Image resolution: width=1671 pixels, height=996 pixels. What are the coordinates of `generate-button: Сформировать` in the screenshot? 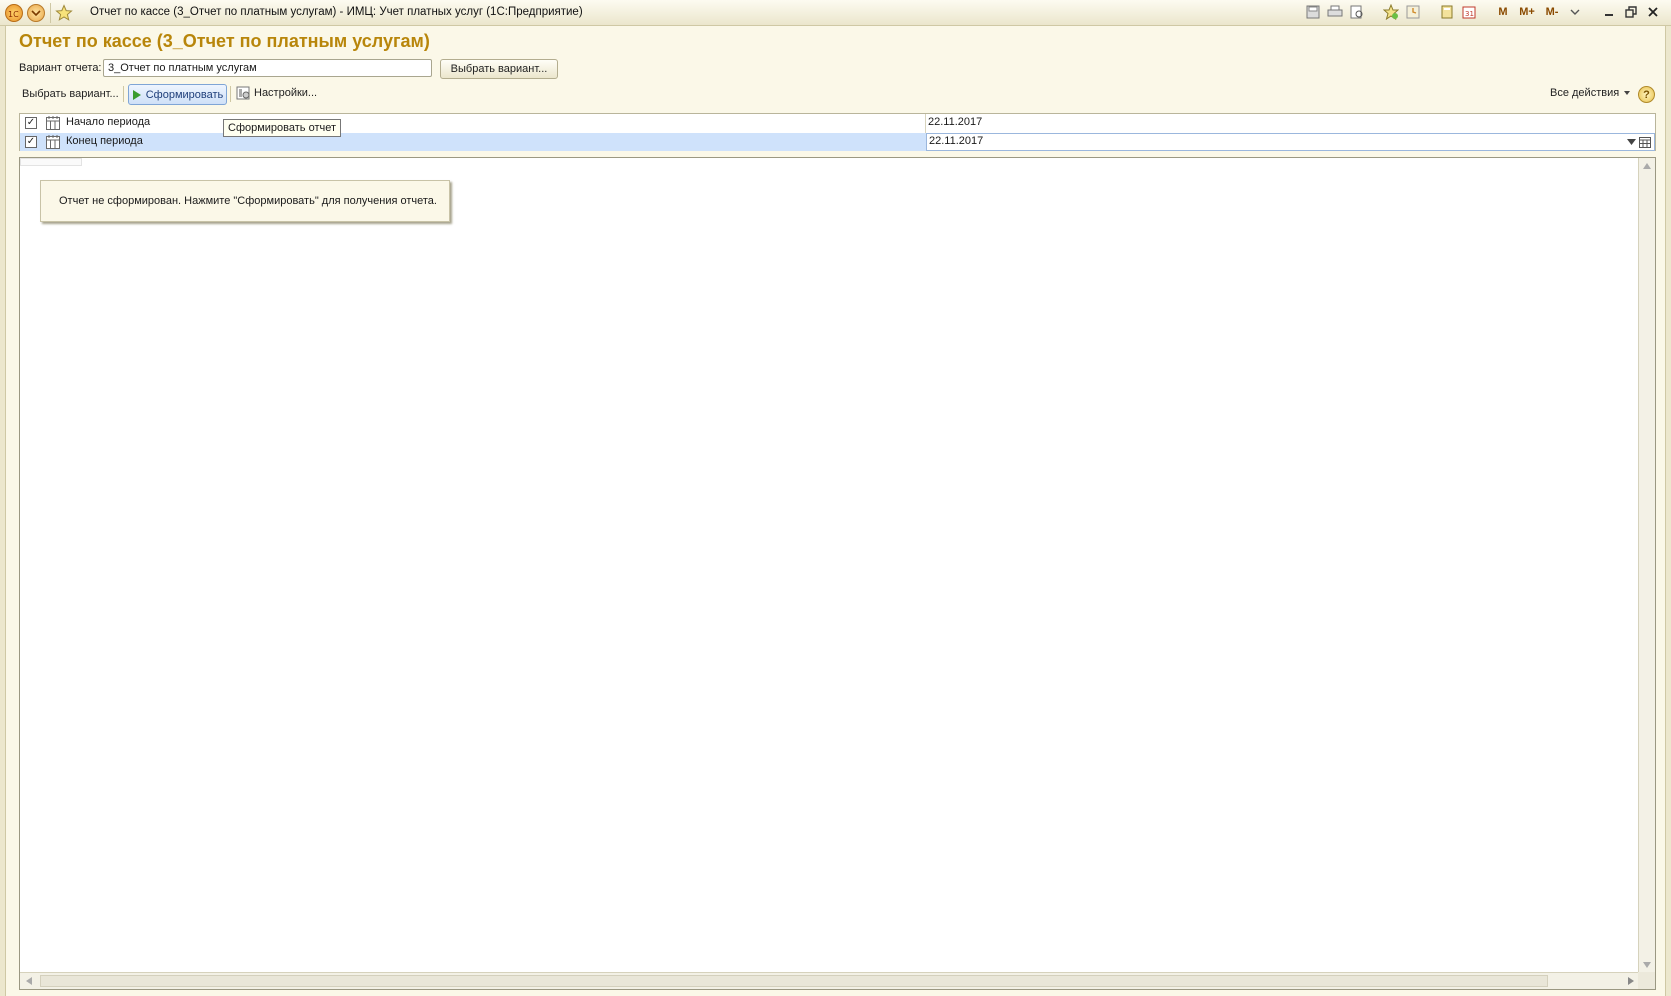 It's located at (177, 94).